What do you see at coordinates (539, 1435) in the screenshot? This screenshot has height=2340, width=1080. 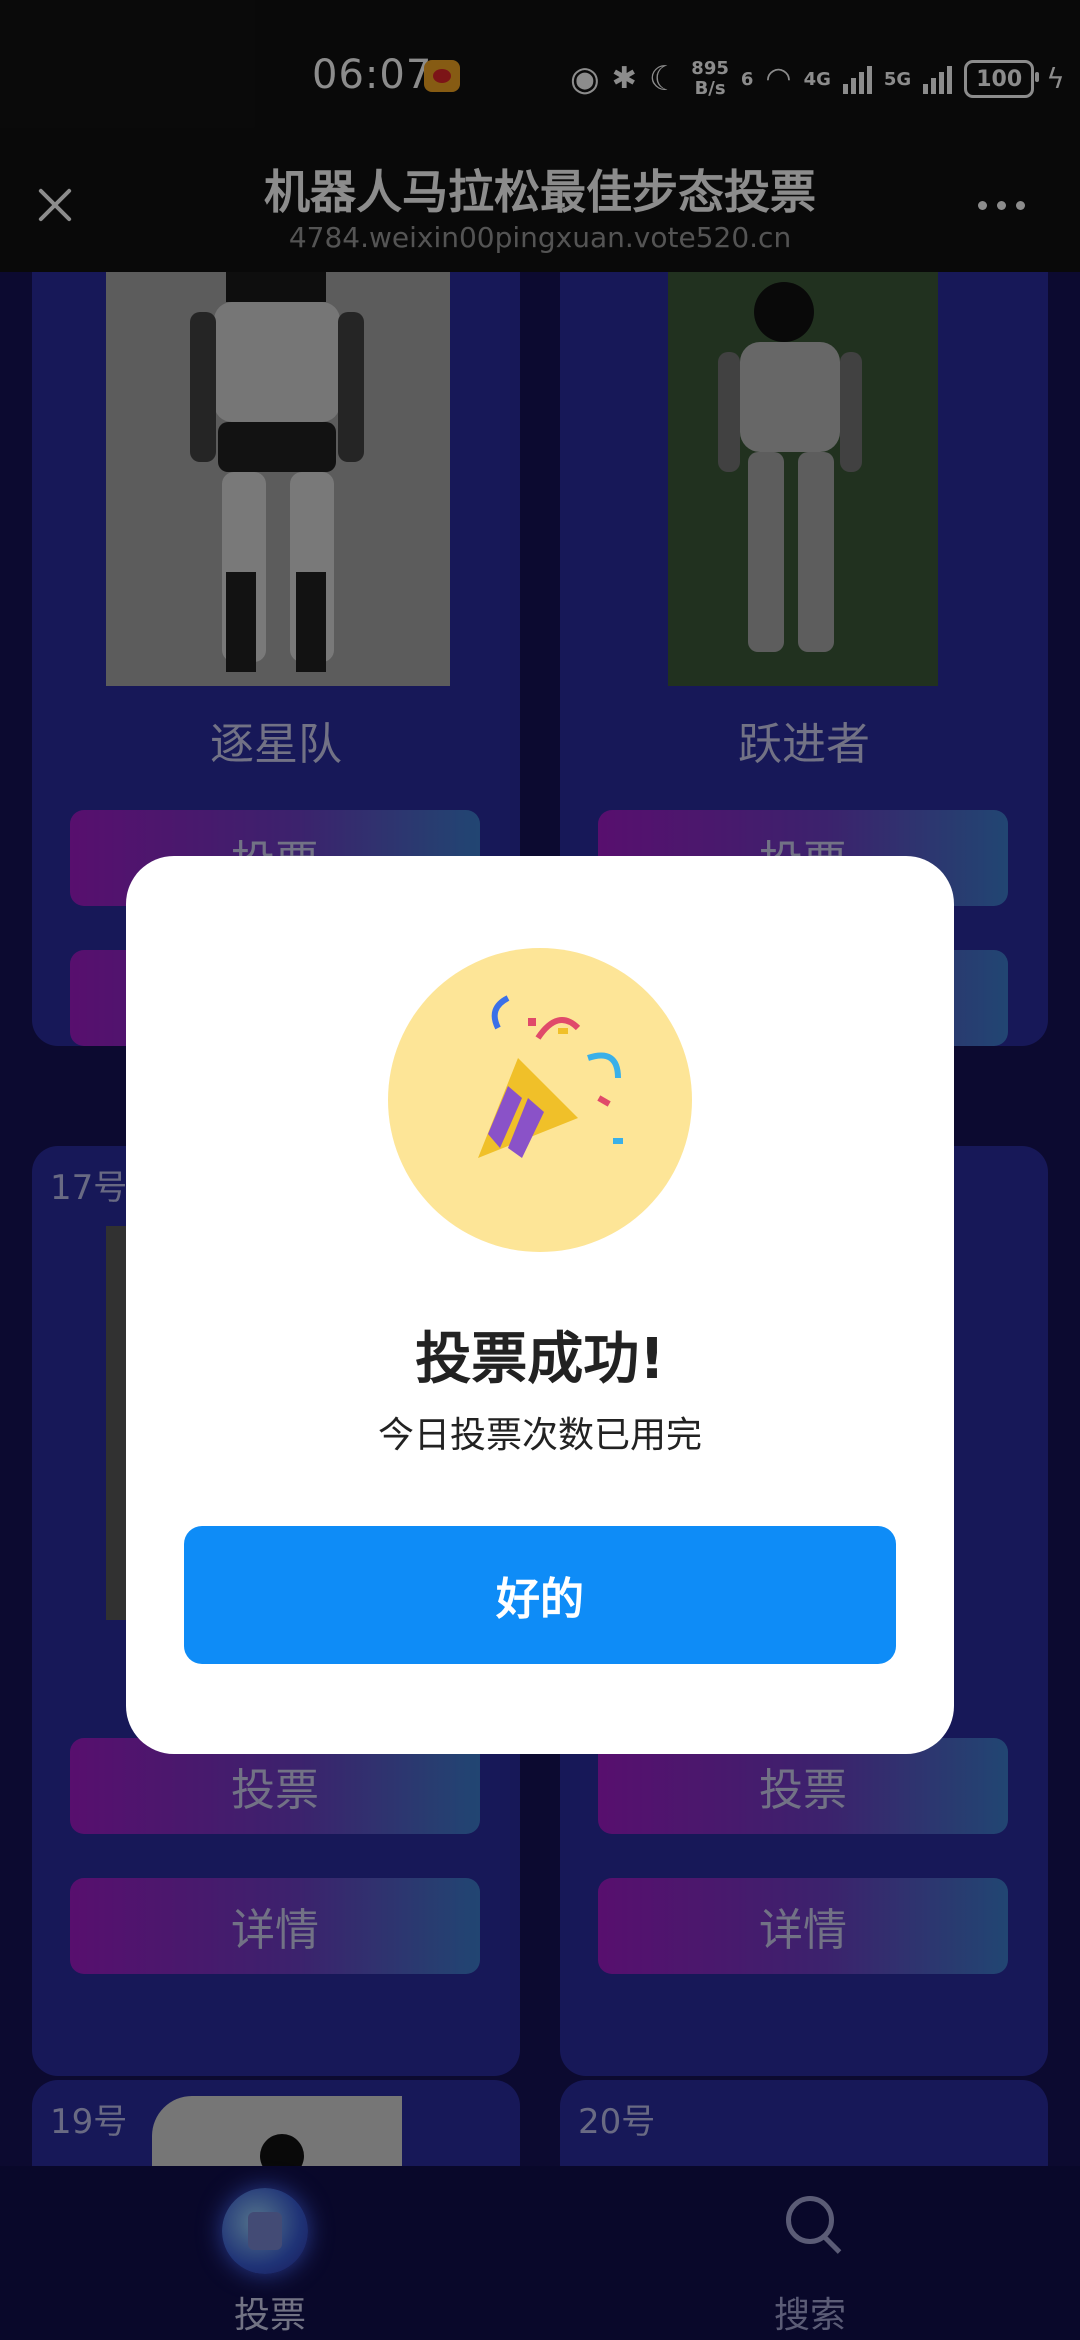 I see `dialog-message: 今日投票次数已用完` at bounding box center [539, 1435].